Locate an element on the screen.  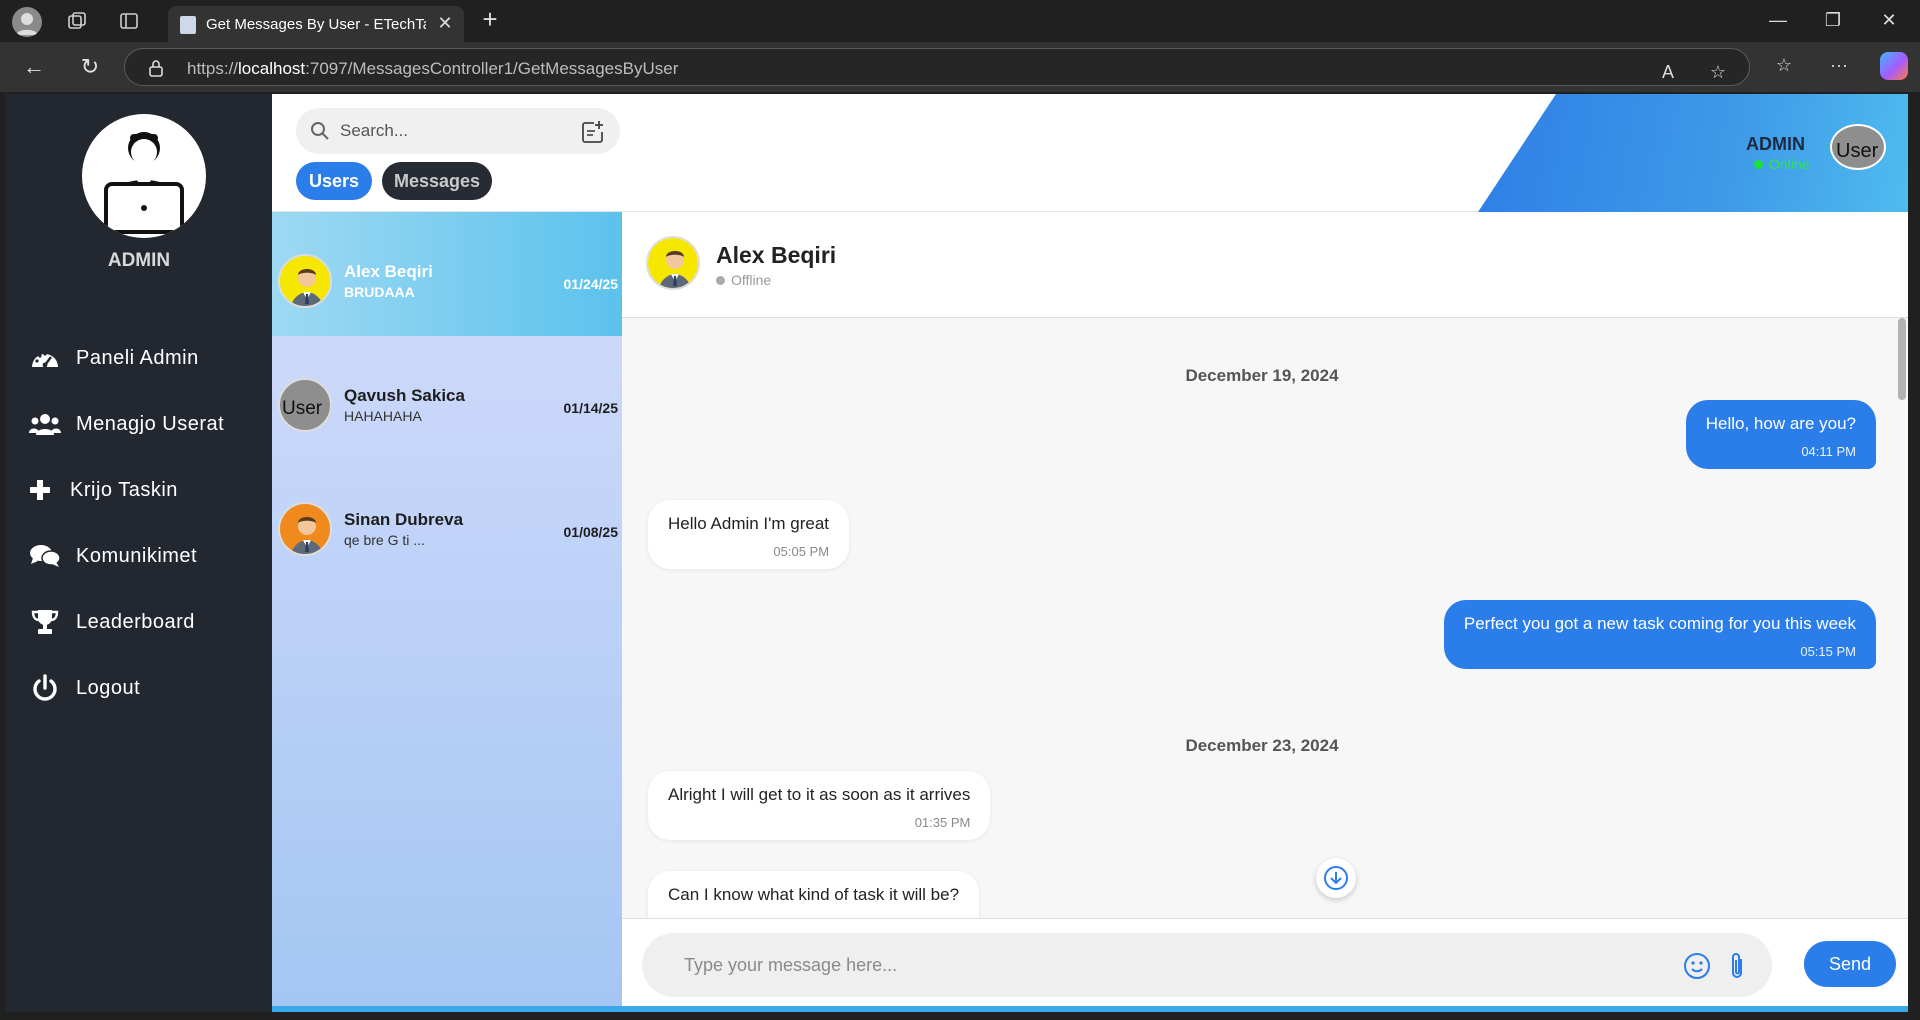
lock-icon is located at coordinates (156, 68).